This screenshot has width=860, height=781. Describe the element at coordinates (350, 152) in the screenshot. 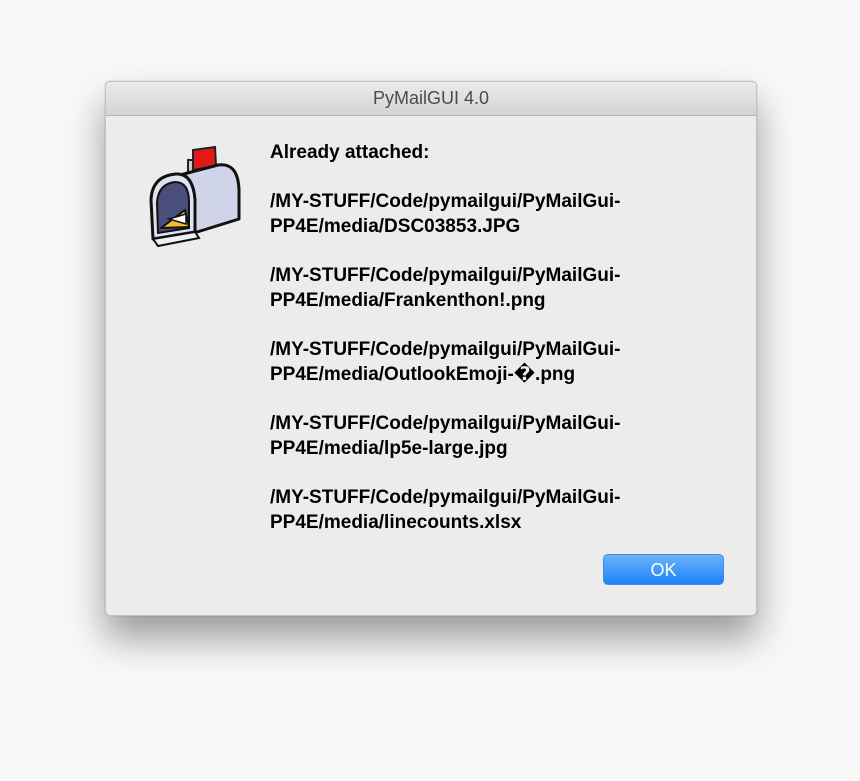

I see `message-heading: Already attached:` at that location.